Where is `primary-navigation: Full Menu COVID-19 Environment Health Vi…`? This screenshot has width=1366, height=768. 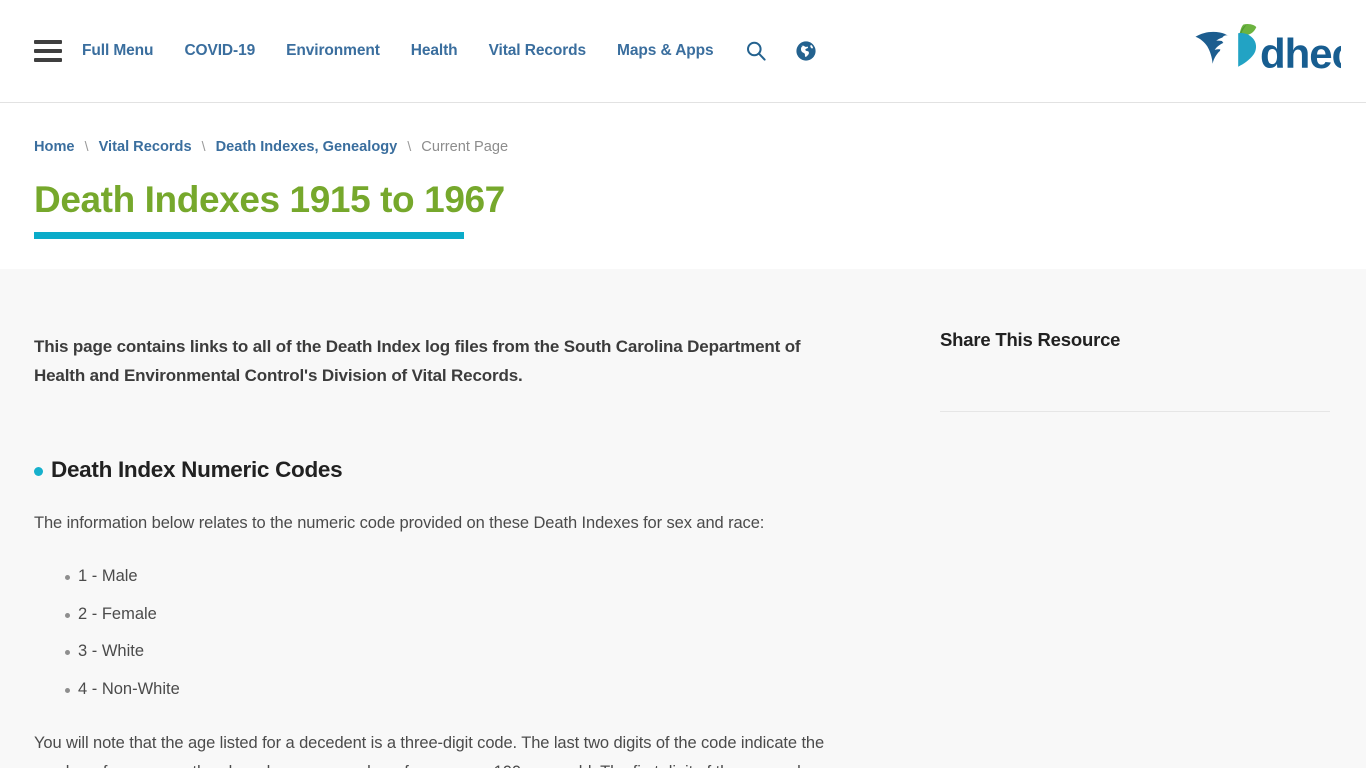 primary-navigation: Full Menu COVID-19 Environment Health Vi… is located at coordinates (425, 51).